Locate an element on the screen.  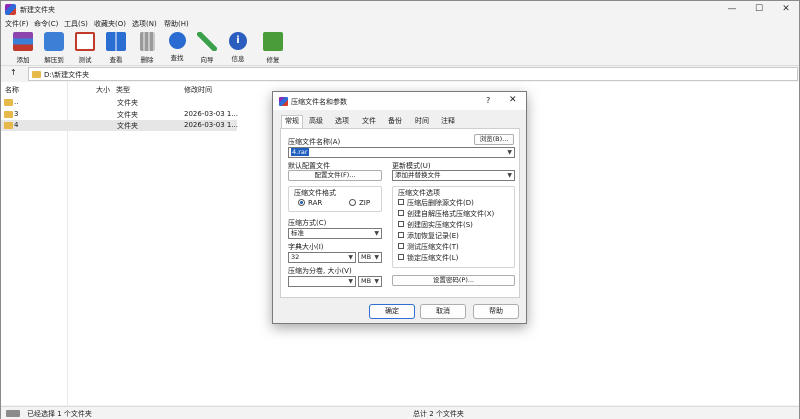
trash-can-icon is located at coordinates (147, 41).